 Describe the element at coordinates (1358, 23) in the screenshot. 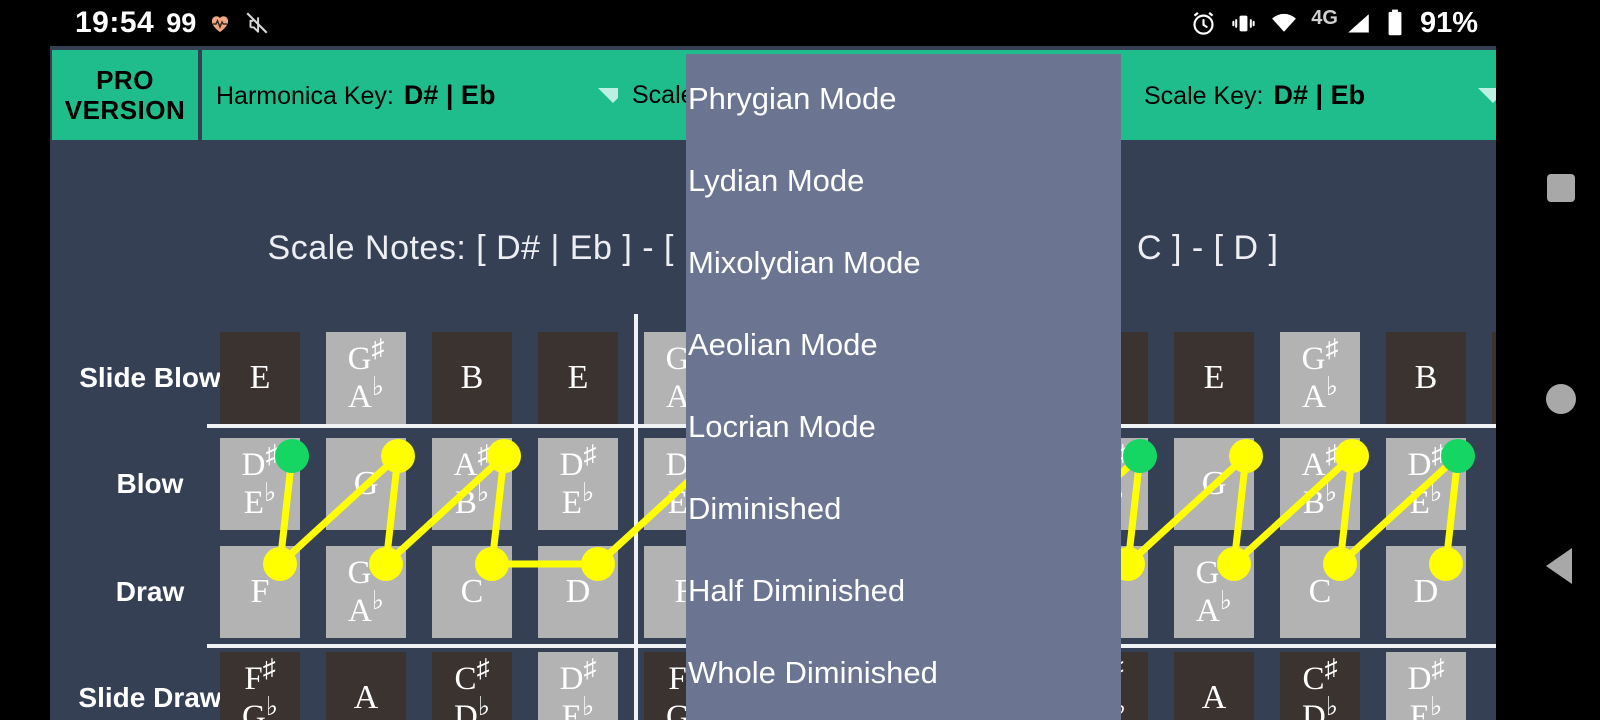

I see `signal-icon` at that location.